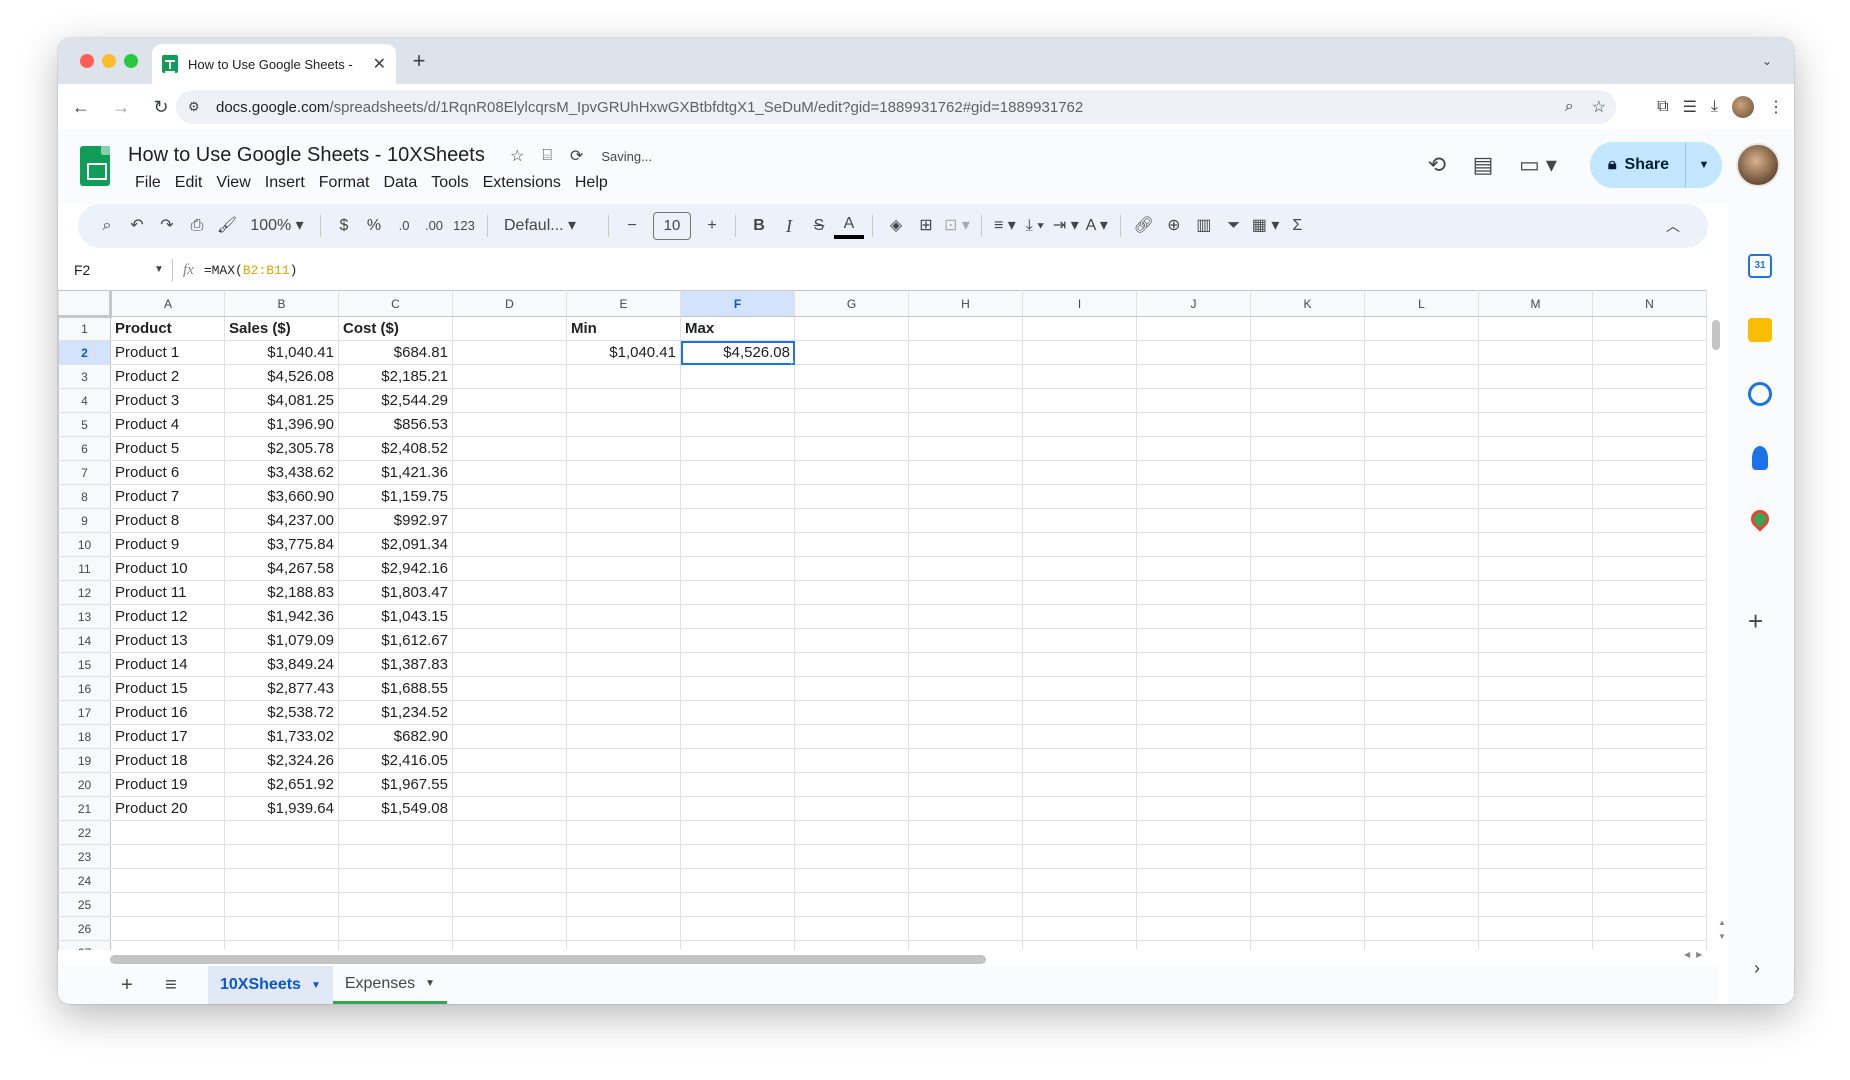 This screenshot has width=1850, height=1080. Describe the element at coordinates (1535, 424) in the screenshot. I see `cell-m5` at that location.